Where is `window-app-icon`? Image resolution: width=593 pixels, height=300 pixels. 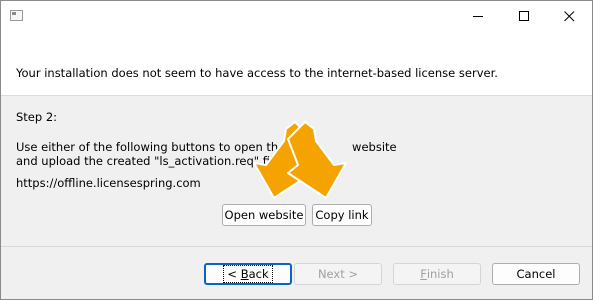
window-app-icon is located at coordinates (16, 15).